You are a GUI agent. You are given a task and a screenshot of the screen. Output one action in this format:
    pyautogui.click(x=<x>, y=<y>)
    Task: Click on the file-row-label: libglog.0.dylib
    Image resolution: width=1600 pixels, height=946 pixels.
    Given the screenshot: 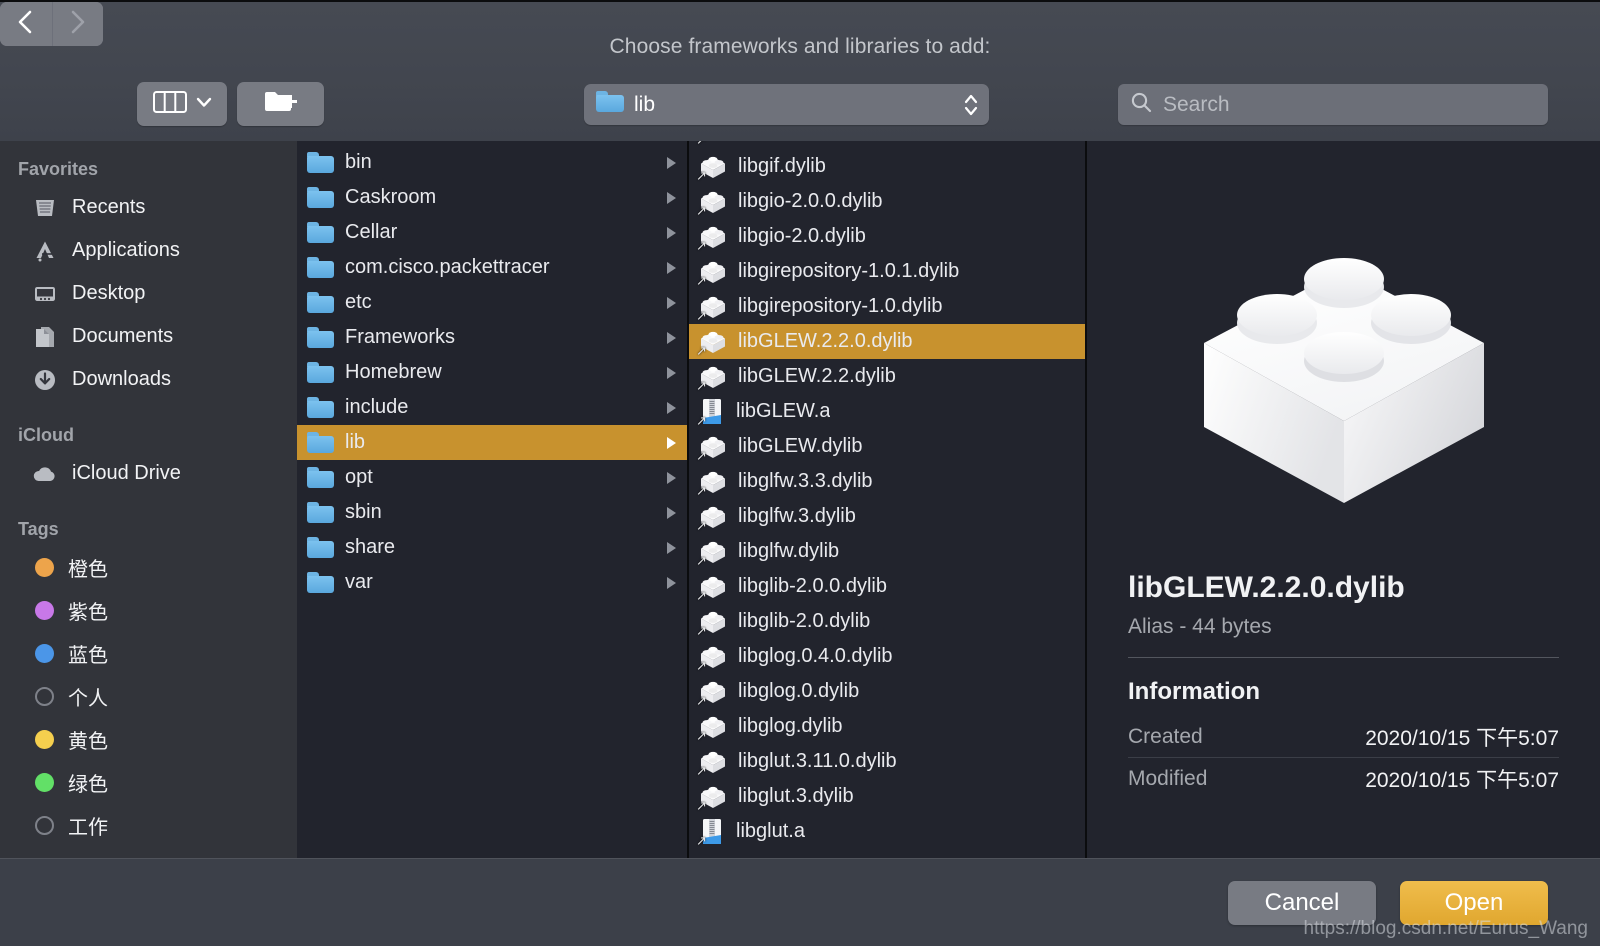 What is the action you would take?
    pyautogui.click(x=799, y=691)
    